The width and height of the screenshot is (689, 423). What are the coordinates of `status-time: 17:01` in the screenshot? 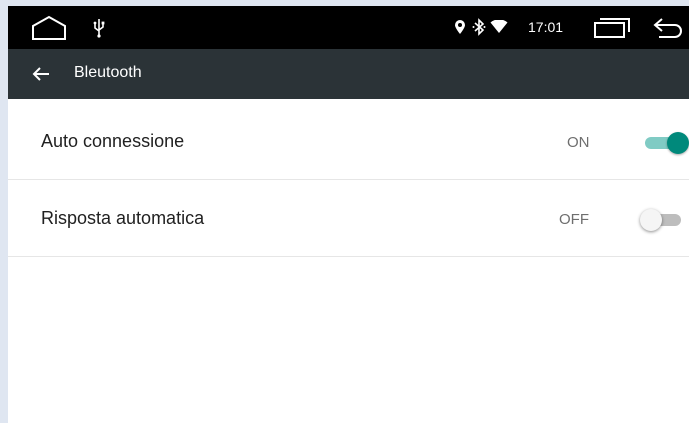 It's located at (546, 27).